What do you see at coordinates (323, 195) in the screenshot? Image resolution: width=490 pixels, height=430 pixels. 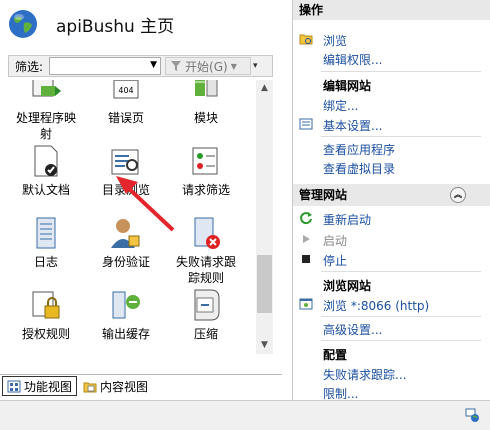 I see `manage-site-heading: 管理网站` at bounding box center [323, 195].